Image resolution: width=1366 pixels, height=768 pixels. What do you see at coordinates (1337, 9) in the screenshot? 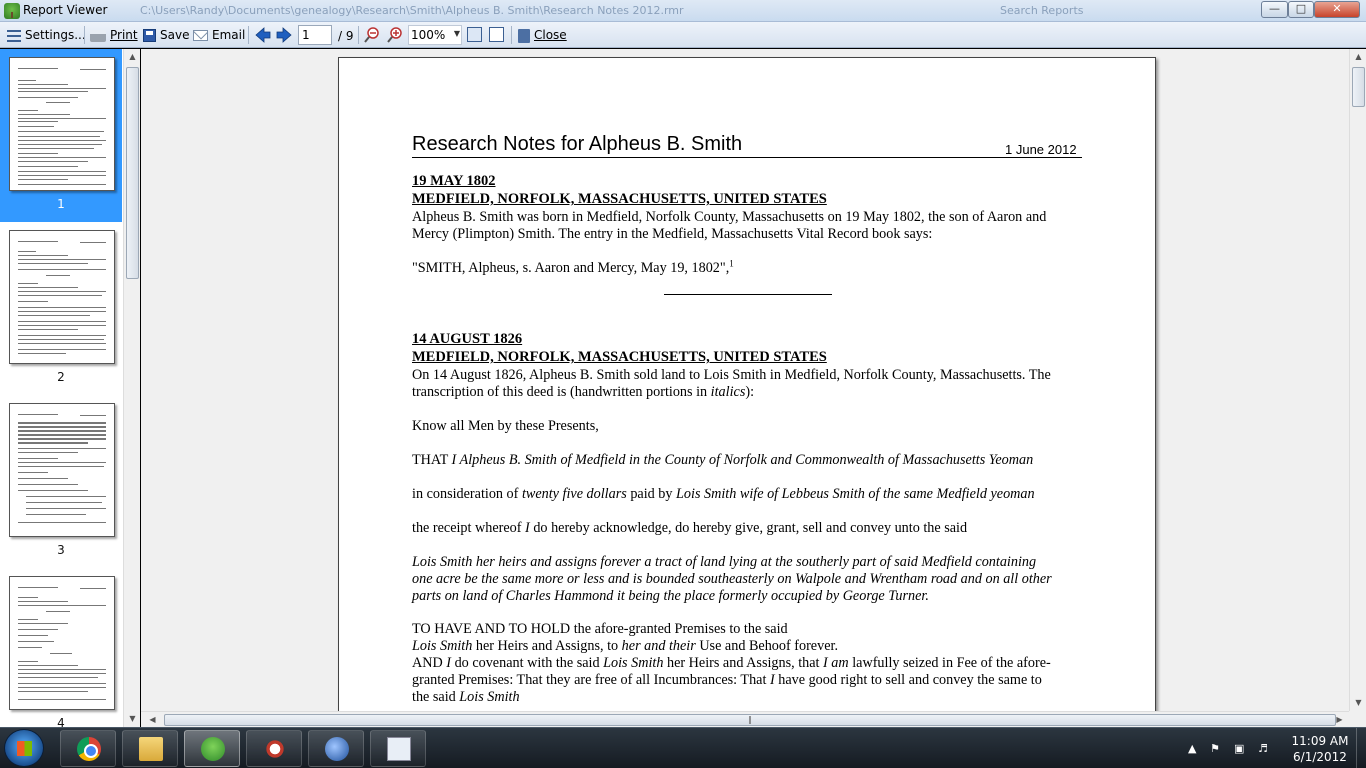
I see `close-window-button: ✕` at bounding box center [1337, 9].